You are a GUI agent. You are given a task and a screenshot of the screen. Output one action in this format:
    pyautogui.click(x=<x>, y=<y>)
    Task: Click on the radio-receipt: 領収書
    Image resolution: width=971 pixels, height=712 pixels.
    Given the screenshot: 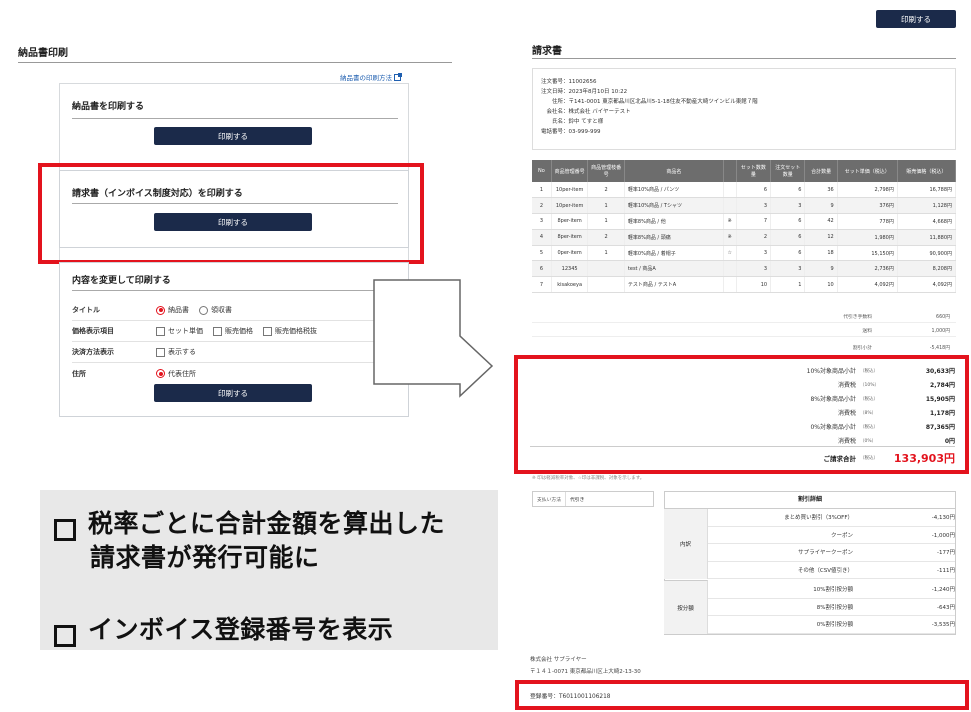 What is the action you would take?
    pyautogui.click(x=215, y=310)
    